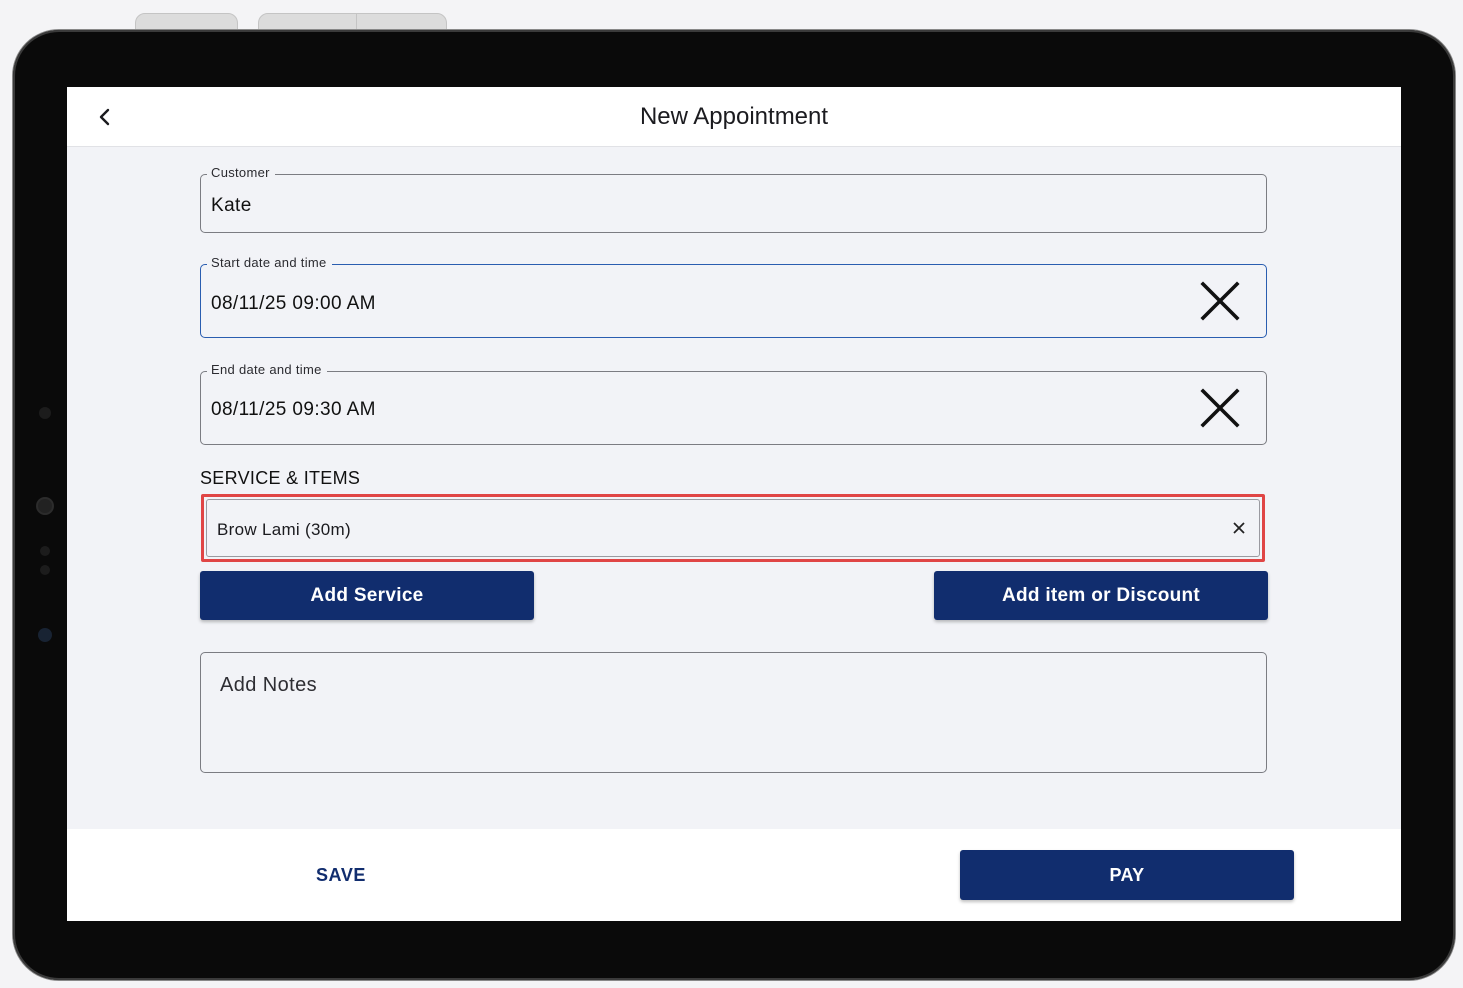 The width and height of the screenshot is (1463, 988). I want to click on customer-field-label: Customer, so click(241, 172).